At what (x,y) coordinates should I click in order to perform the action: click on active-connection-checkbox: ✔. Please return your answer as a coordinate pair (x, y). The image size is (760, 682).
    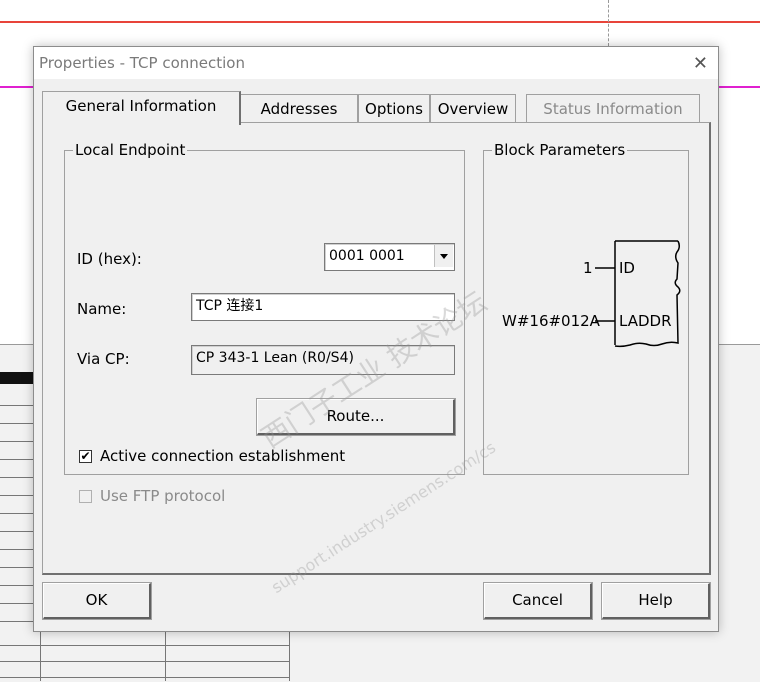
    Looking at the image, I should click on (85, 456).